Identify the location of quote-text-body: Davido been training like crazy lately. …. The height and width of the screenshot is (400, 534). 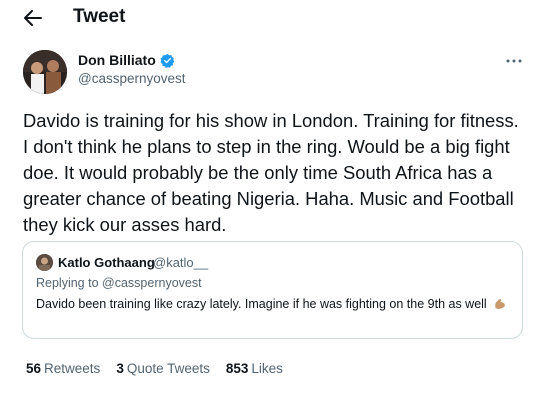
(261, 304).